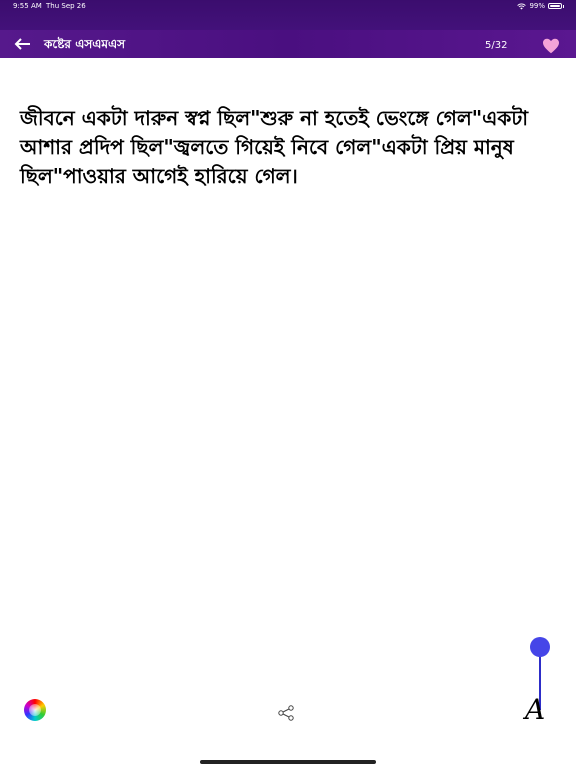  Describe the element at coordinates (551, 46) in the screenshot. I see `favorite-heart-icon` at that location.